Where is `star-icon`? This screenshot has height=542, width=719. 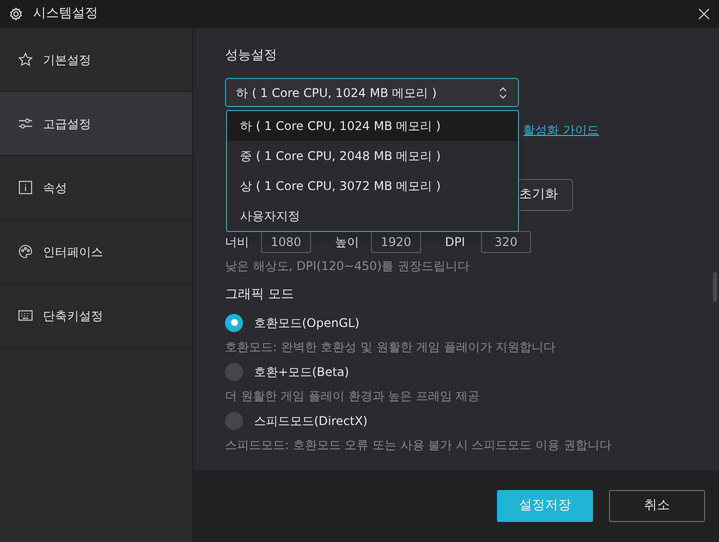
star-icon is located at coordinates (25, 59).